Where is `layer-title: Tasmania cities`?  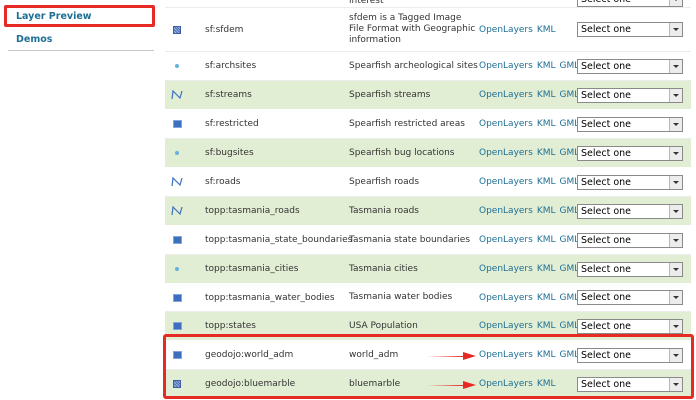 layer-title: Tasmania cities is located at coordinates (383, 268).